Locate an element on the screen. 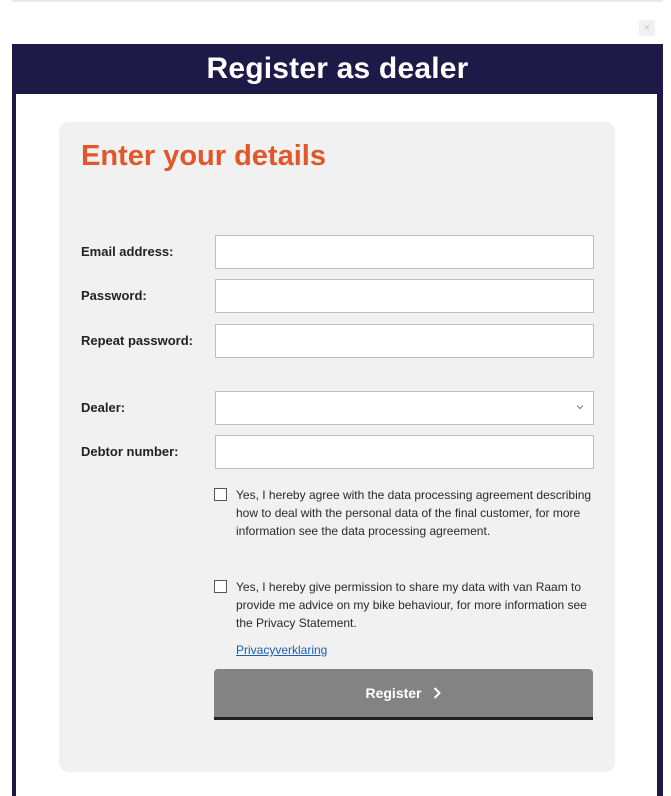 The width and height of the screenshot is (671, 796). debtor-row: Debtor number: is located at coordinates (337, 452).